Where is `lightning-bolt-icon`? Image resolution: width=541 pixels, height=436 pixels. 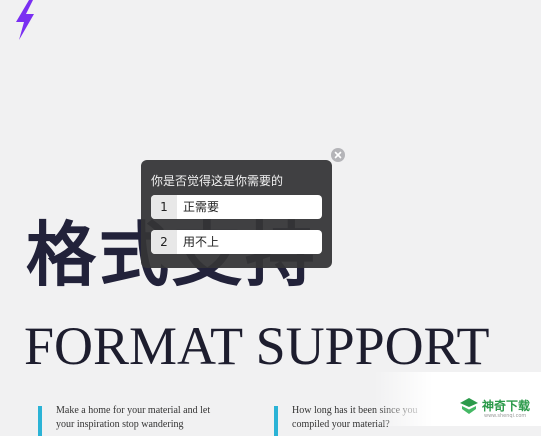
lightning-bolt-icon is located at coordinates (25, 20).